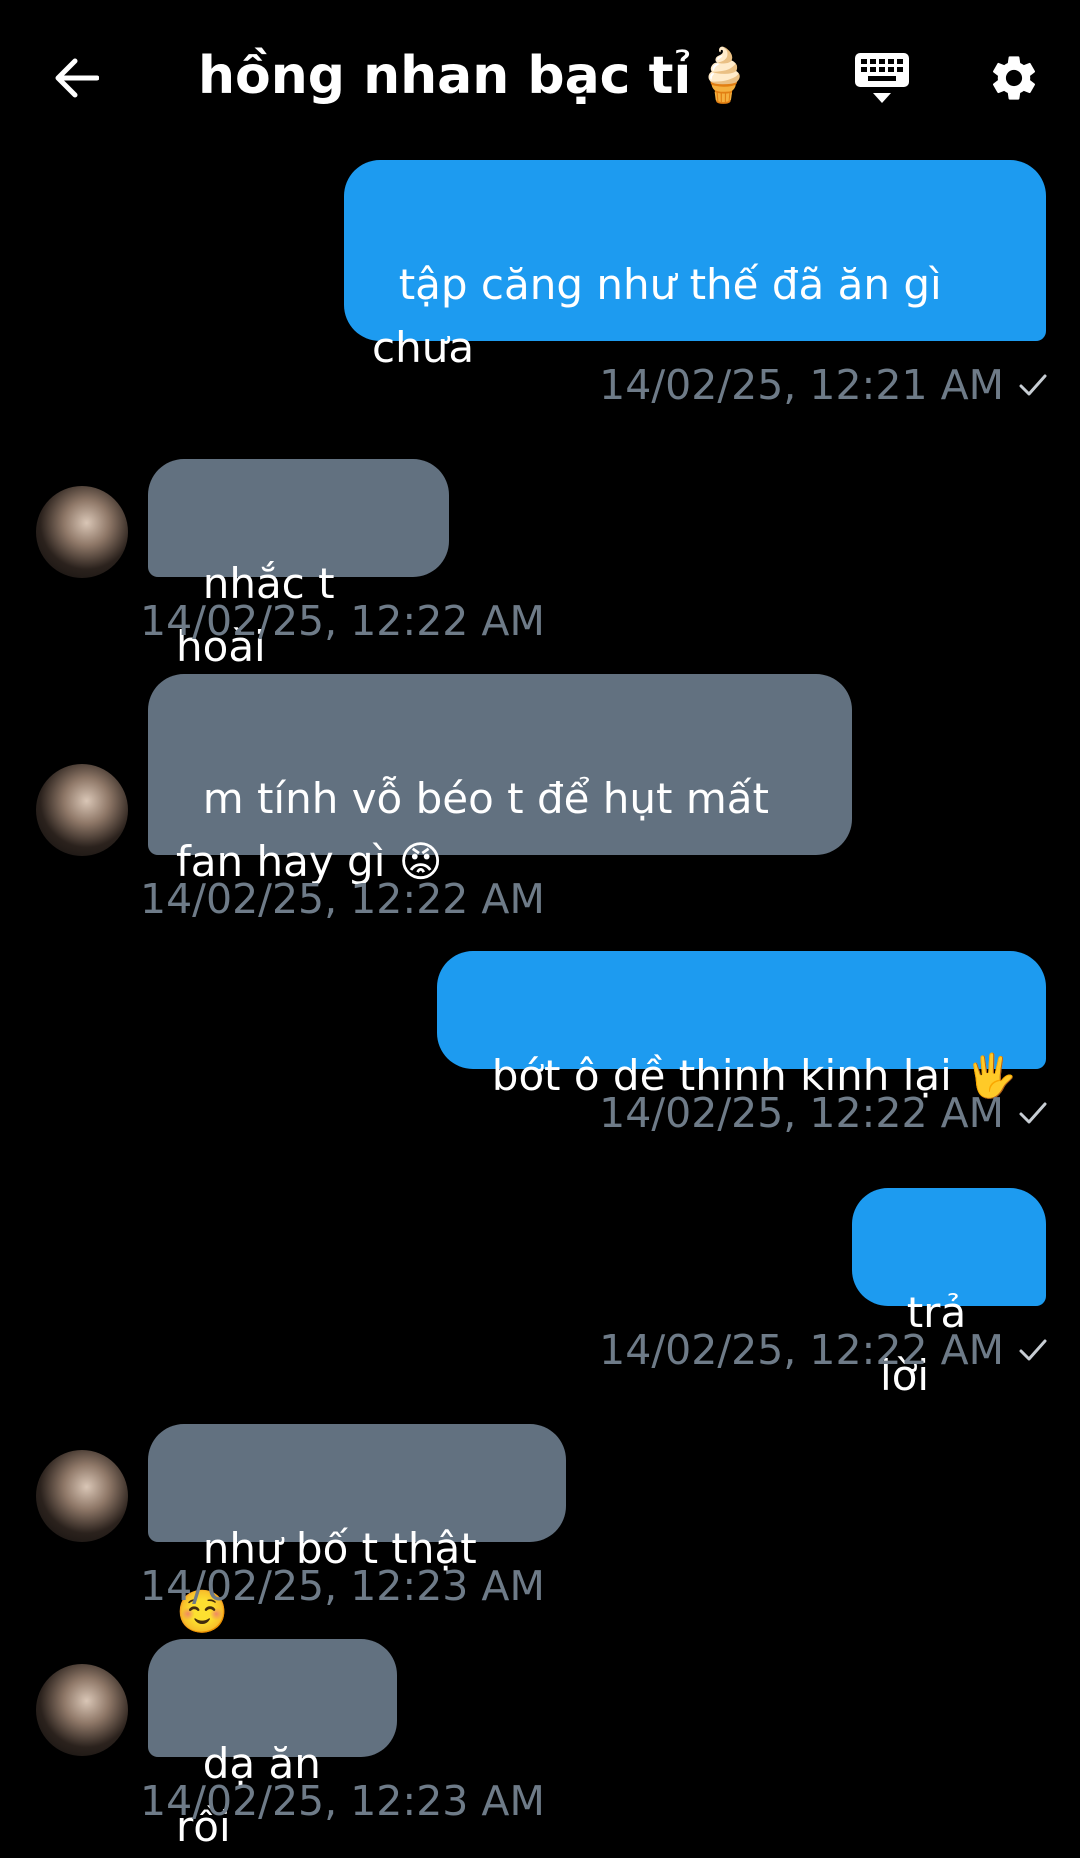 The width and height of the screenshot is (1080, 1858). I want to click on arrow-left-icon, so click(77, 78).